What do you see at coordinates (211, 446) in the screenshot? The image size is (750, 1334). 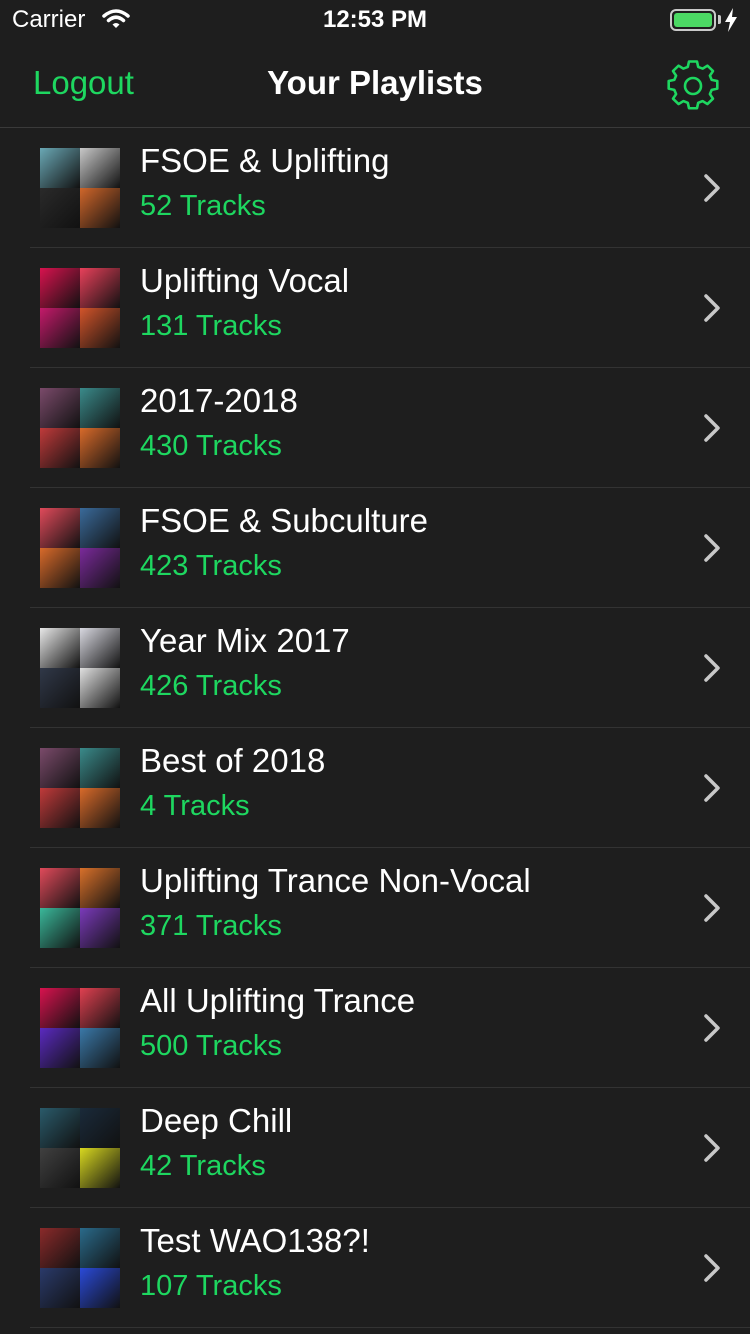 I see `playlist-track-count: 430 Tracks` at bounding box center [211, 446].